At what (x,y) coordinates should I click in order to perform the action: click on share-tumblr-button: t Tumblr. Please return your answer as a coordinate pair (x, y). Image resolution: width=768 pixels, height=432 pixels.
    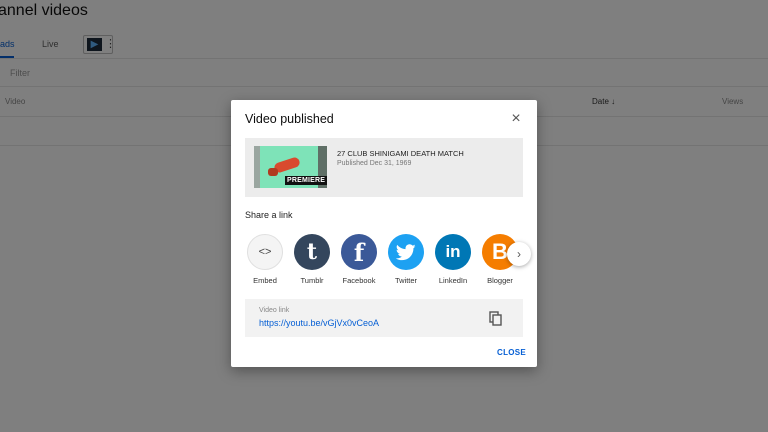
    Looking at the image, I should click on (312, 259).